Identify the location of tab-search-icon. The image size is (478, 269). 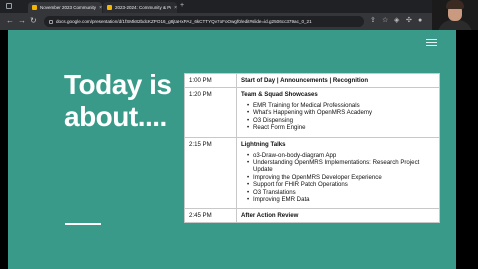
(9, 6).